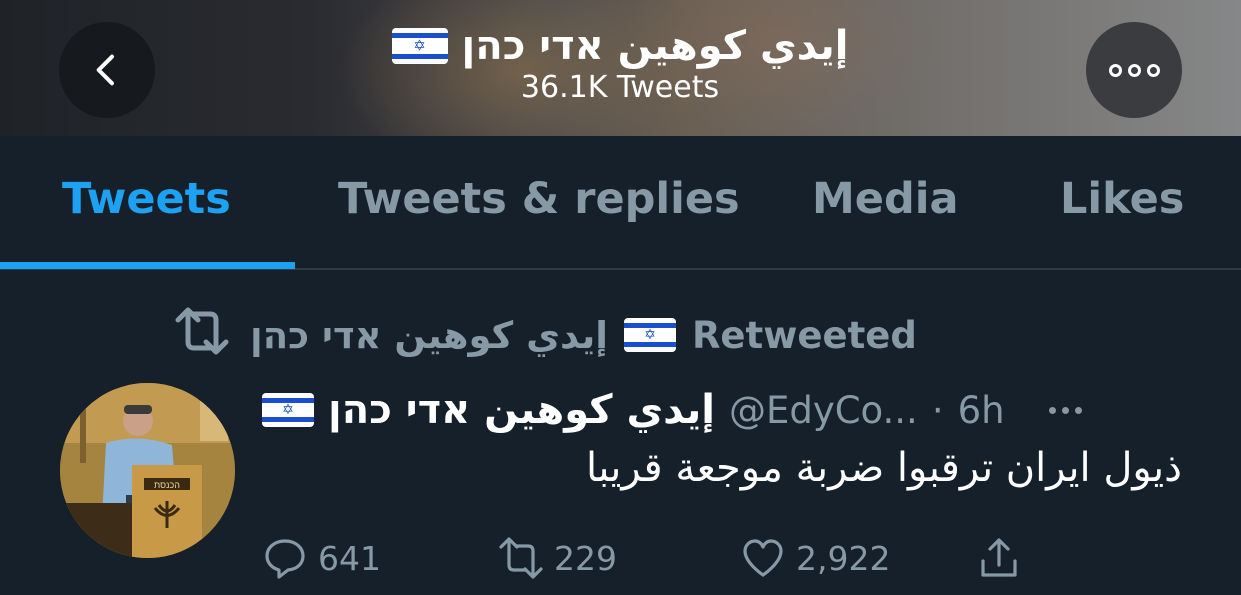 Image resolution: width=1241 pixels, height=595 pixels. I want to click on reply-count: 641, so click(349, 558).